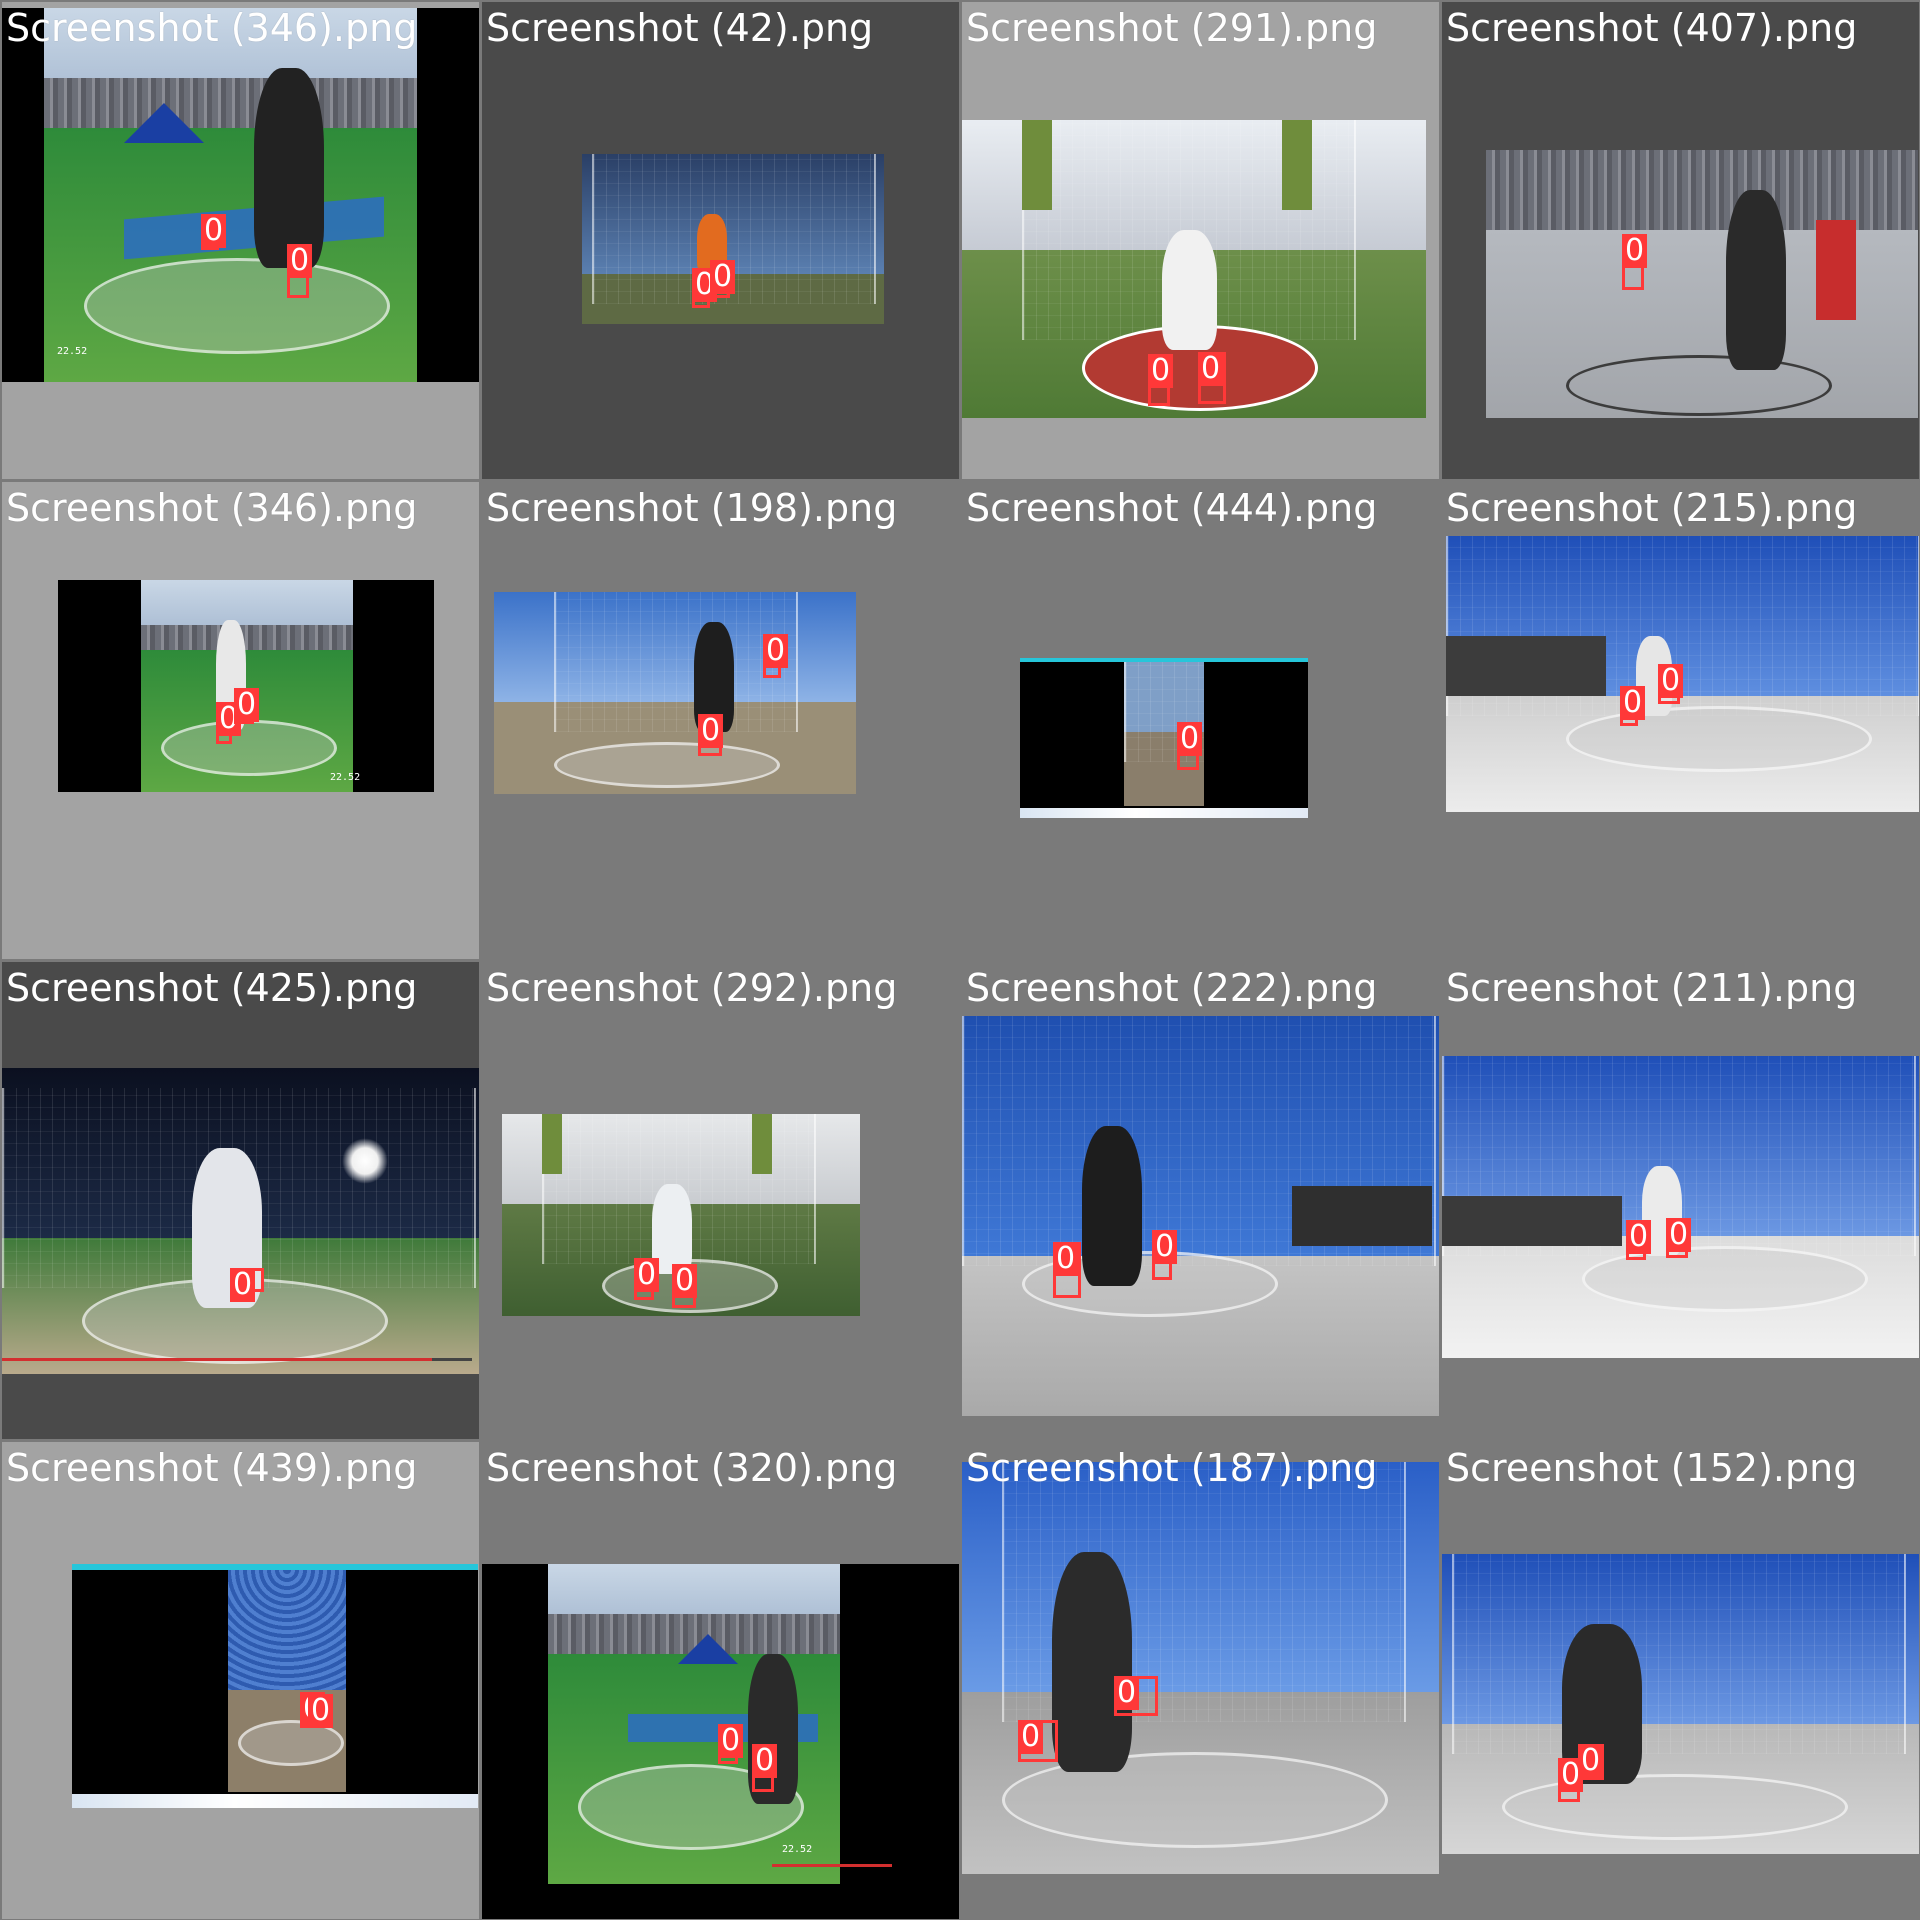 The width and height of the screenshot is (1920, 1920). I want to click on tile-filename: Screenshot (444).png, so click(1172, 508).